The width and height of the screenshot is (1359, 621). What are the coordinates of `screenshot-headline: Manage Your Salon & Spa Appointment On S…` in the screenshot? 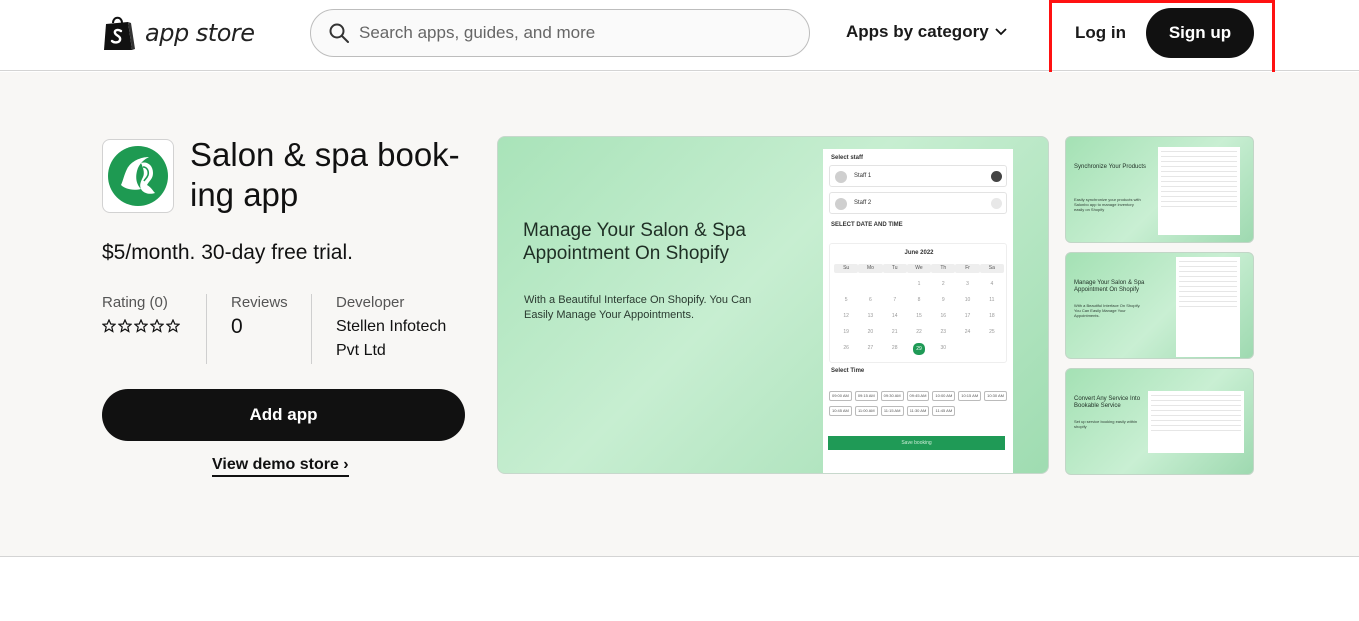 It's located at (634, 242).